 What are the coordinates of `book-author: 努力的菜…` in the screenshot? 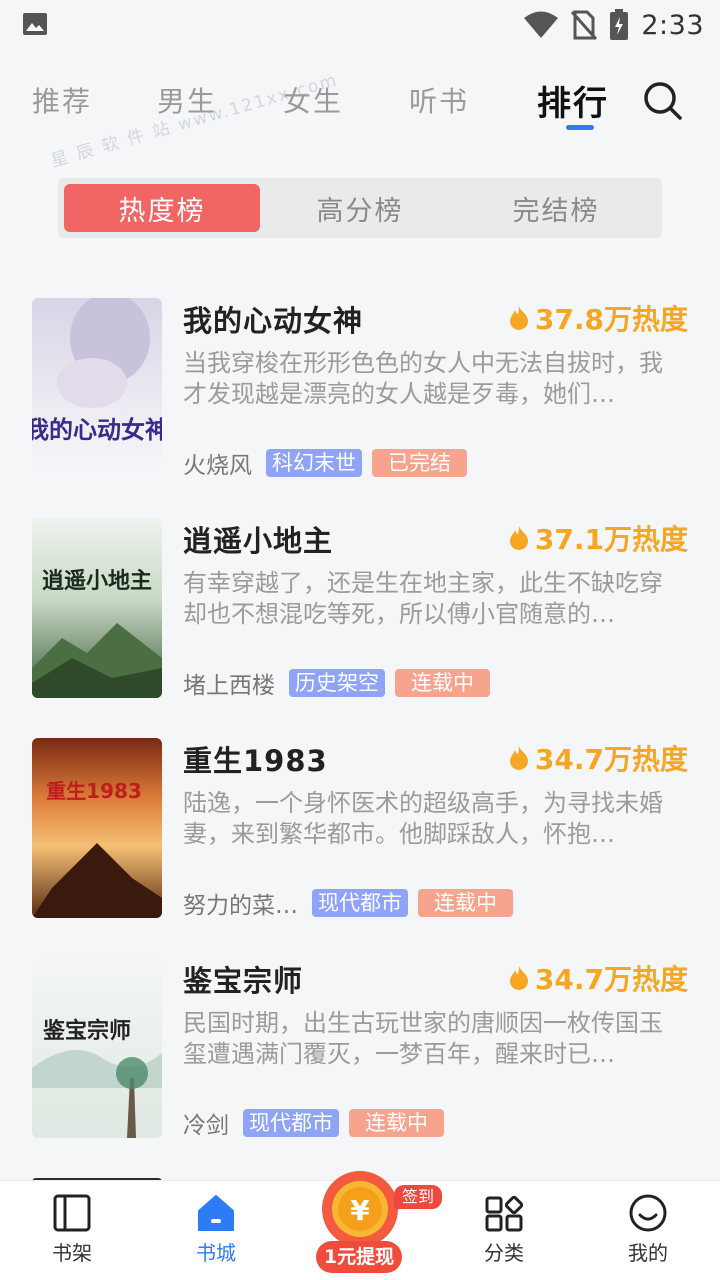 It's located at (240, 906).